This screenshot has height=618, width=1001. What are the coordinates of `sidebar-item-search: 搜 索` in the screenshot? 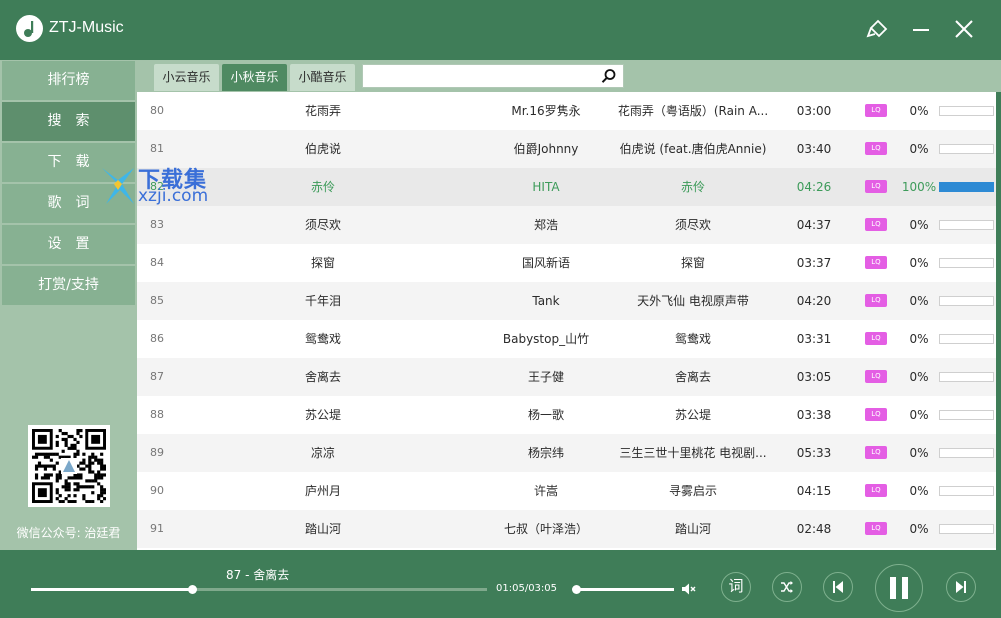 It's located at (68, 121).